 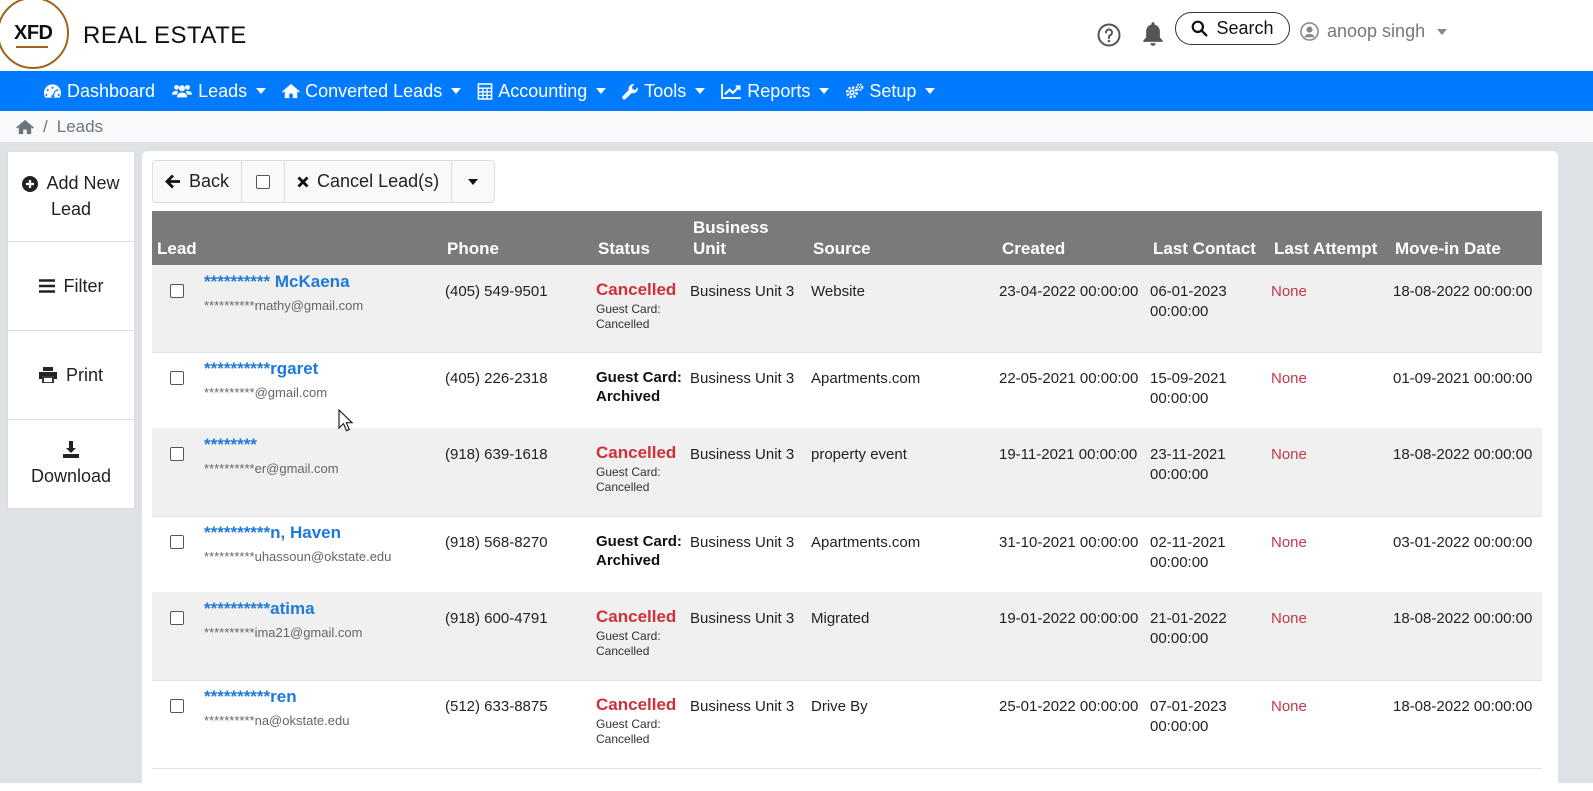 What do you see at coordinates (177, 248) in the screenshot?
I see `col-lead: Lead` at bounding box center [177, 248].